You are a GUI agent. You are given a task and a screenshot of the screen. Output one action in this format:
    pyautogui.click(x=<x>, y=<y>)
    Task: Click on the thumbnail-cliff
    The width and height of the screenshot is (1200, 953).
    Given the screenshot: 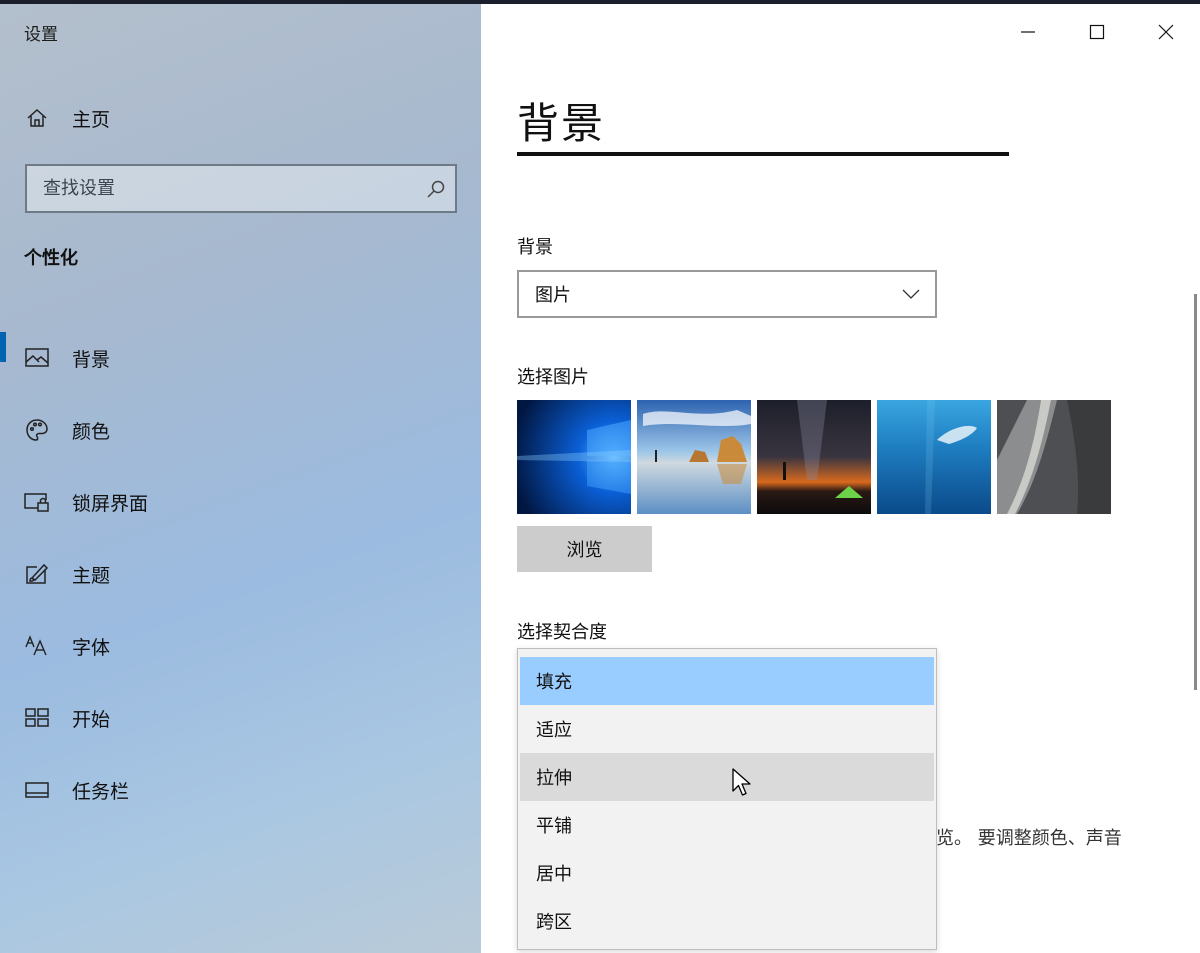 What is the action you would take?
    pyautogui.click(x=1054, y=457)
    